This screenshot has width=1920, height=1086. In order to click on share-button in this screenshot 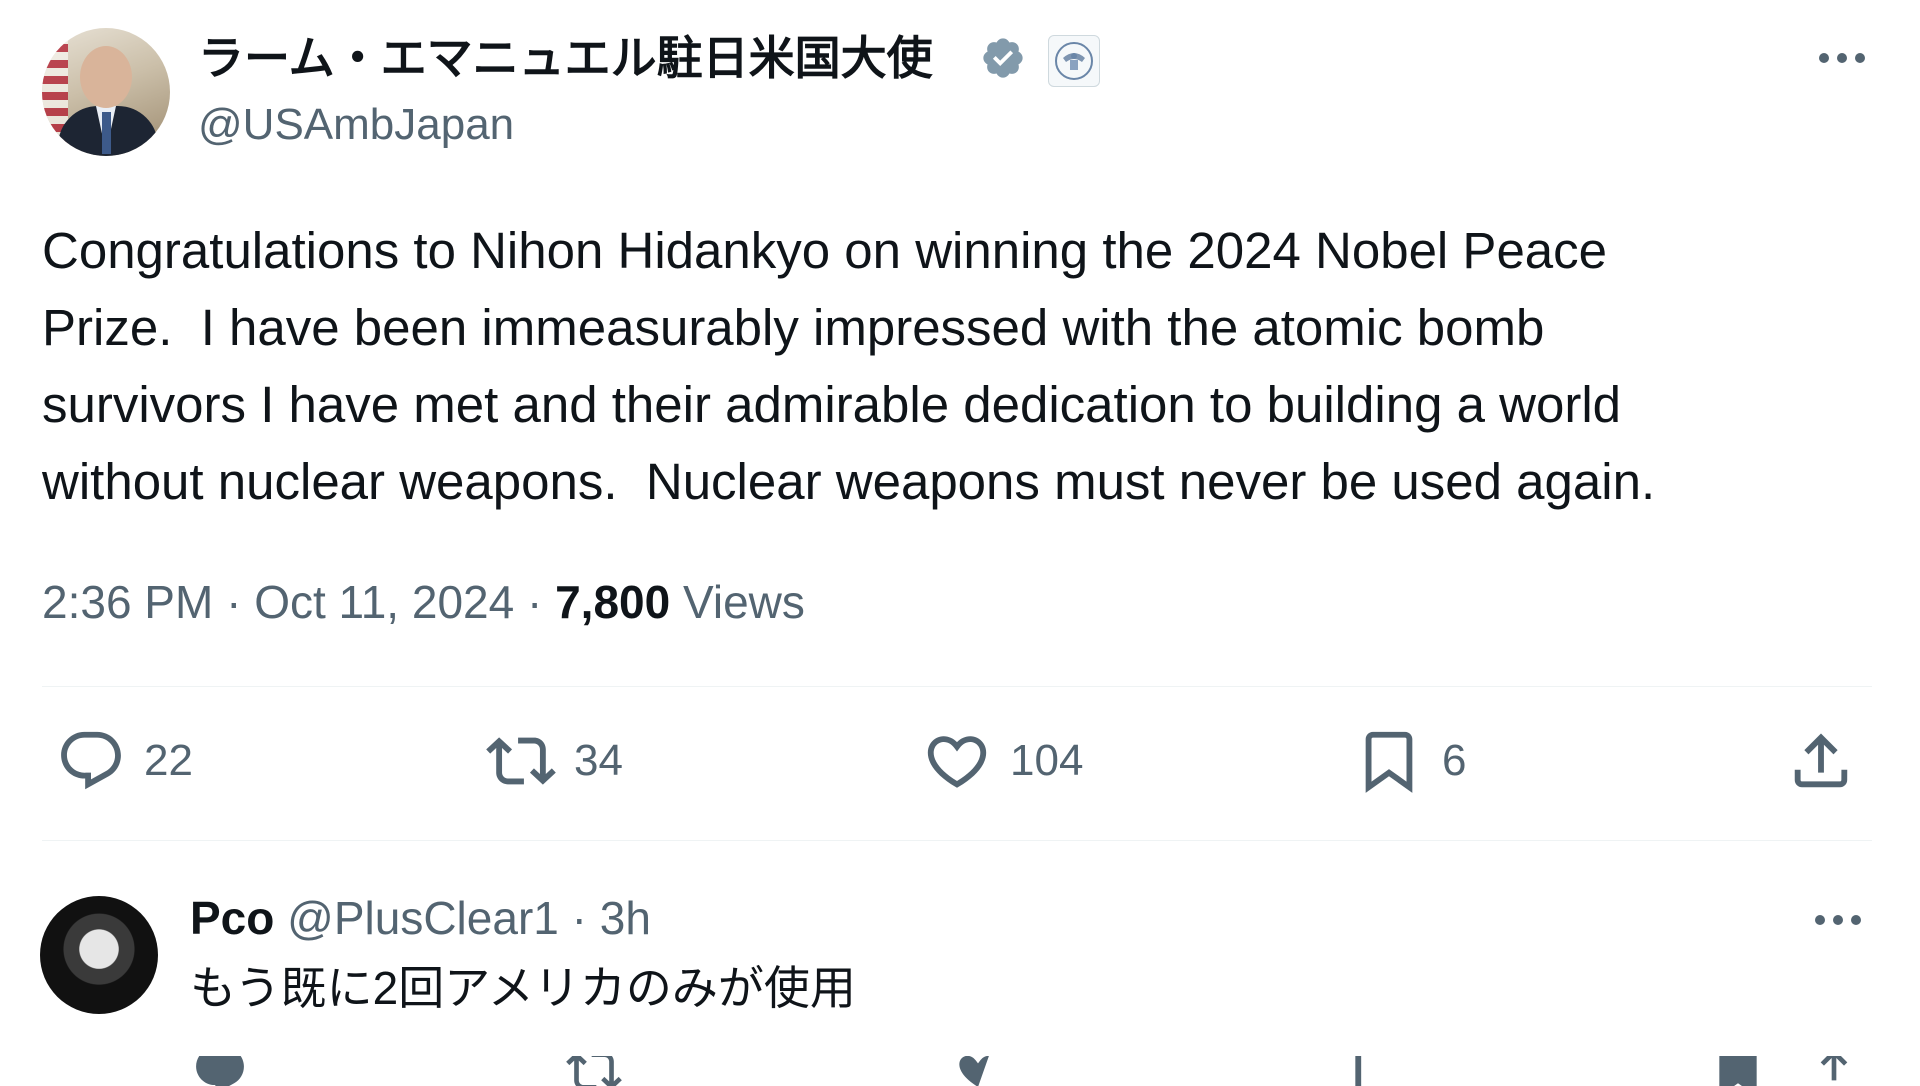, I will do `click(1821, 761)`.